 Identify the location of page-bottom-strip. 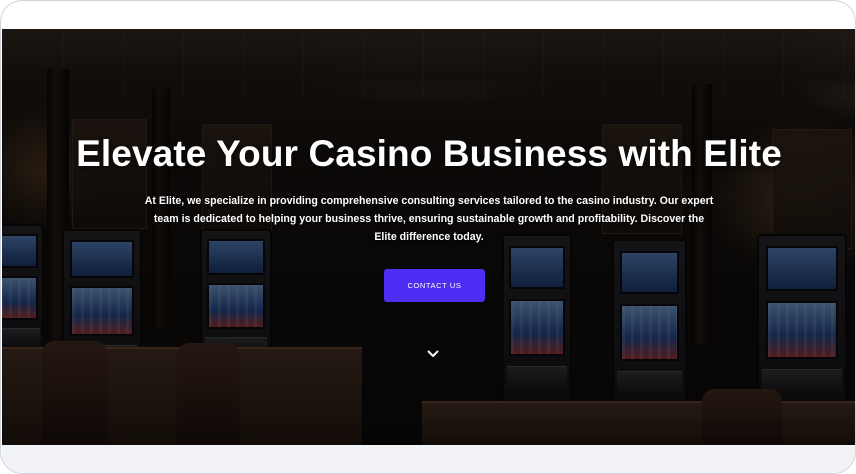
(428, 459).